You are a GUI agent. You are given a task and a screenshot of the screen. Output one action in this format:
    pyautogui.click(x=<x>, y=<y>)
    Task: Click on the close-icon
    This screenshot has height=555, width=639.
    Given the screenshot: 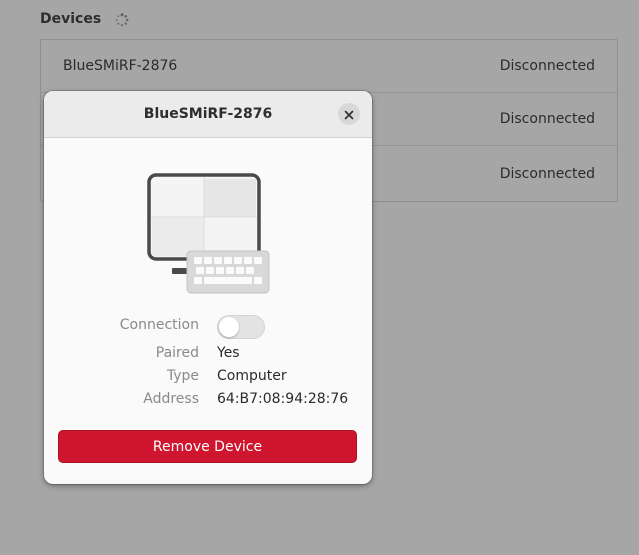 What is the action you would take?
    pyautogui.click(x=349, y=114)
    